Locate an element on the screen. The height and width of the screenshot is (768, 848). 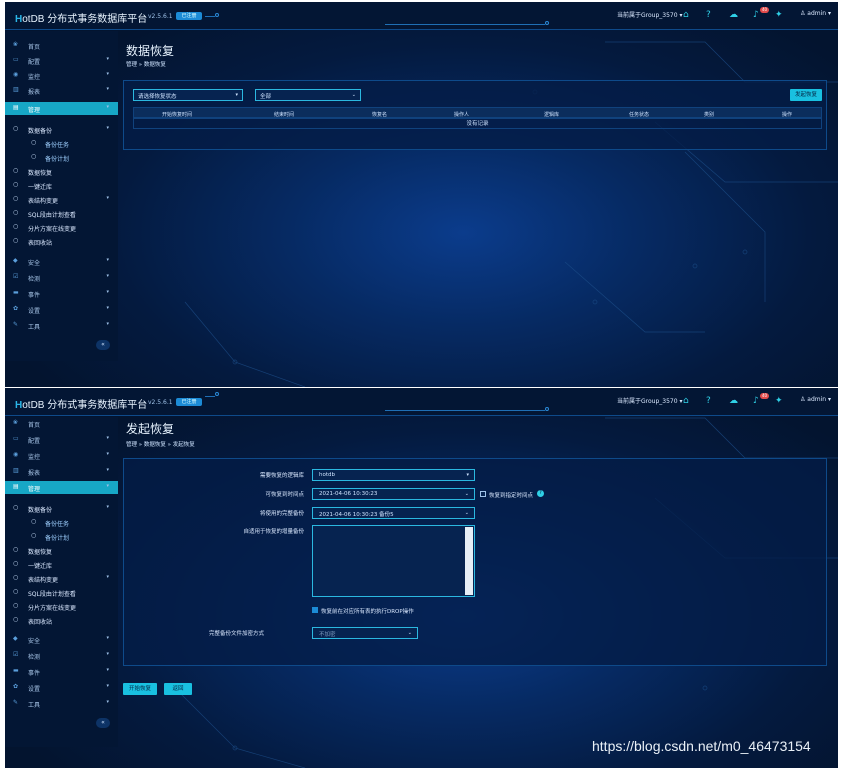
drop-before-restore-checkbox is located at coordinates (315, 610).